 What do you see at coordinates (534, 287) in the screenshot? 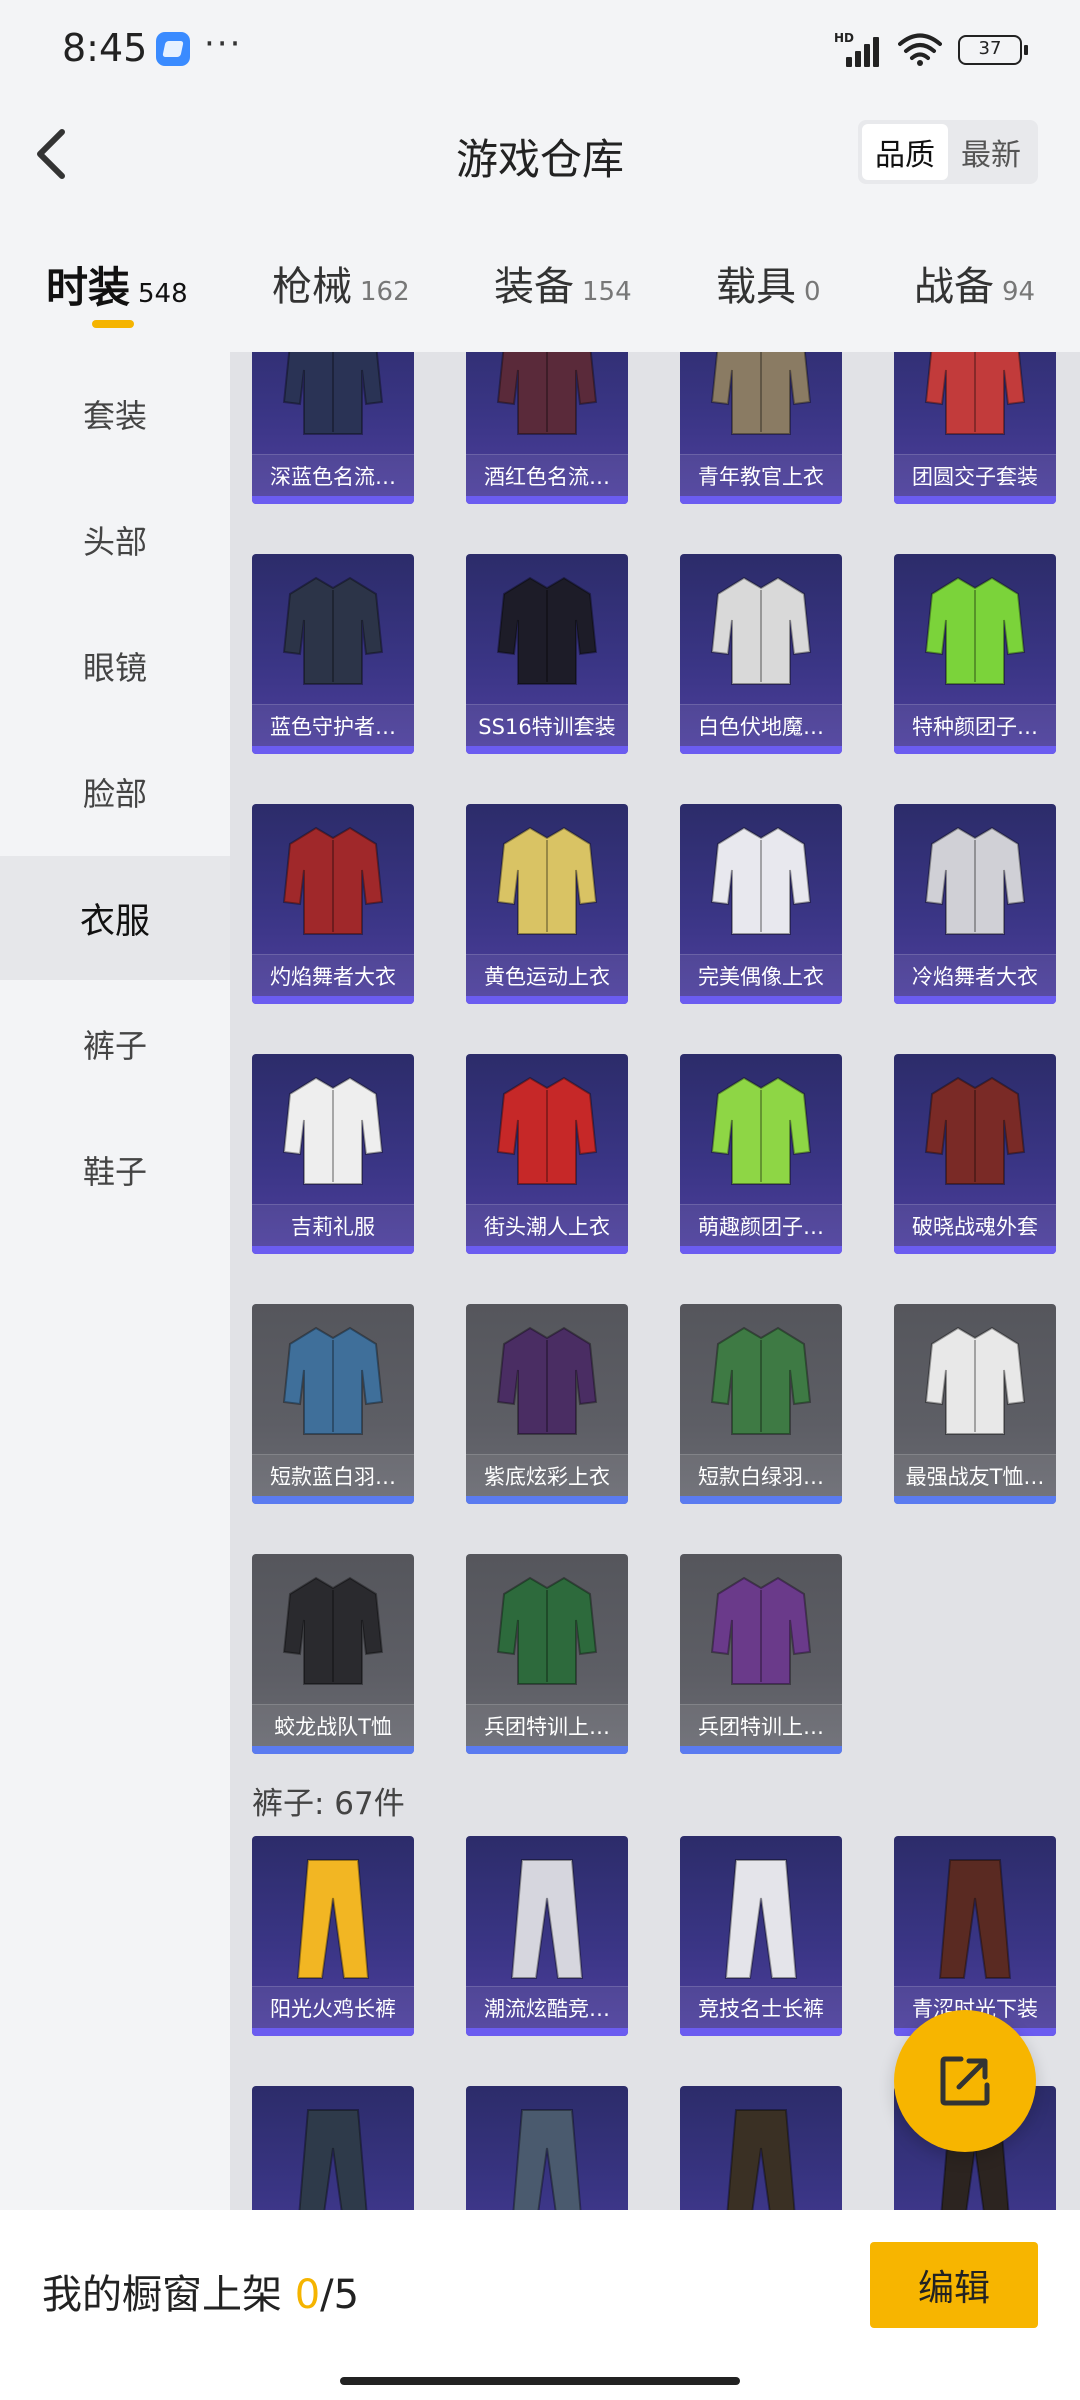
I see `tab-label: 装备` at bounding box center [534, 287].